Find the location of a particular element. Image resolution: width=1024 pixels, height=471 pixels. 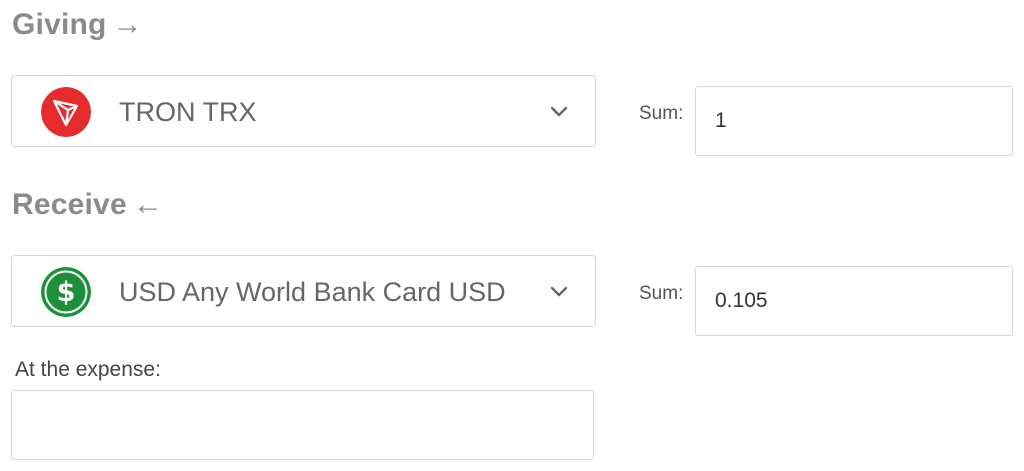

left-arrow-icon: ← is located at coordinates (148, 204).